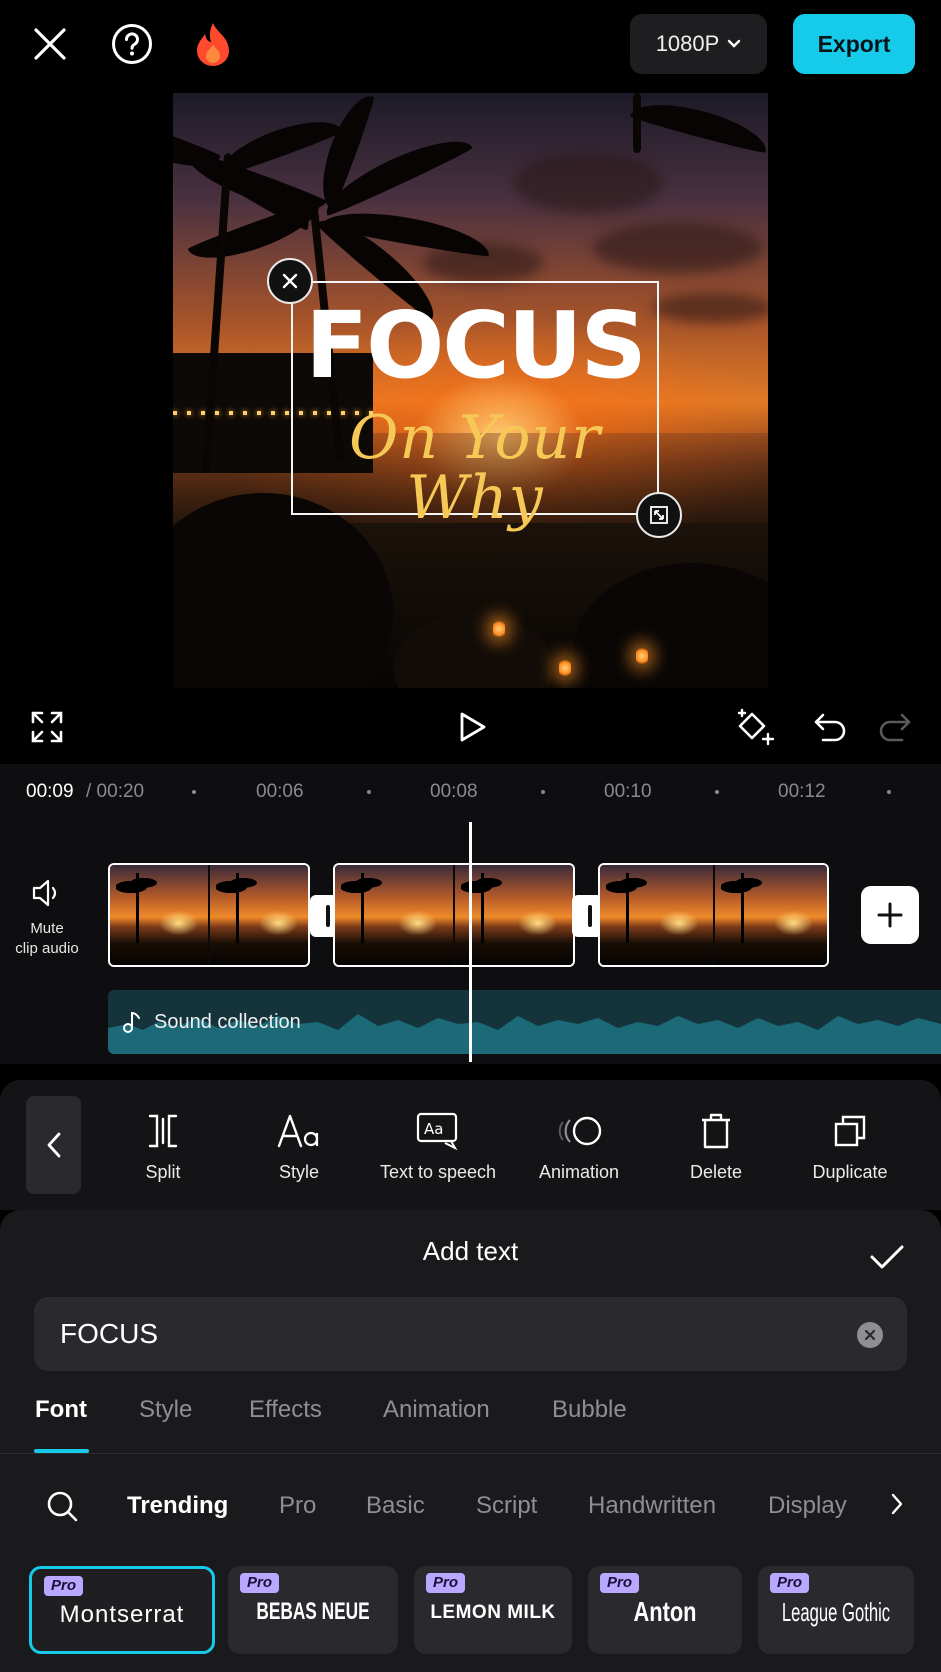 The image size is (941, 1672). I want to click on font-card-bebas-neue: Pro BEBAS NEUE, so click(313, 1610).